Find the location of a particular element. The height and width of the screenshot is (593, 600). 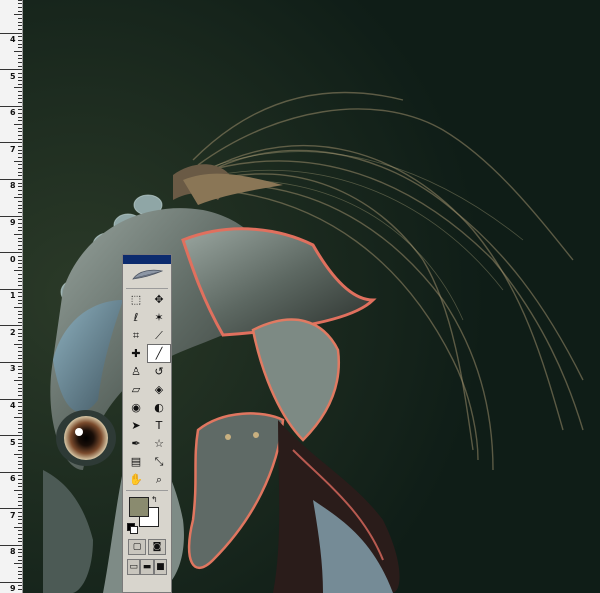

type-icon: T is located at coordinates (159, 425).